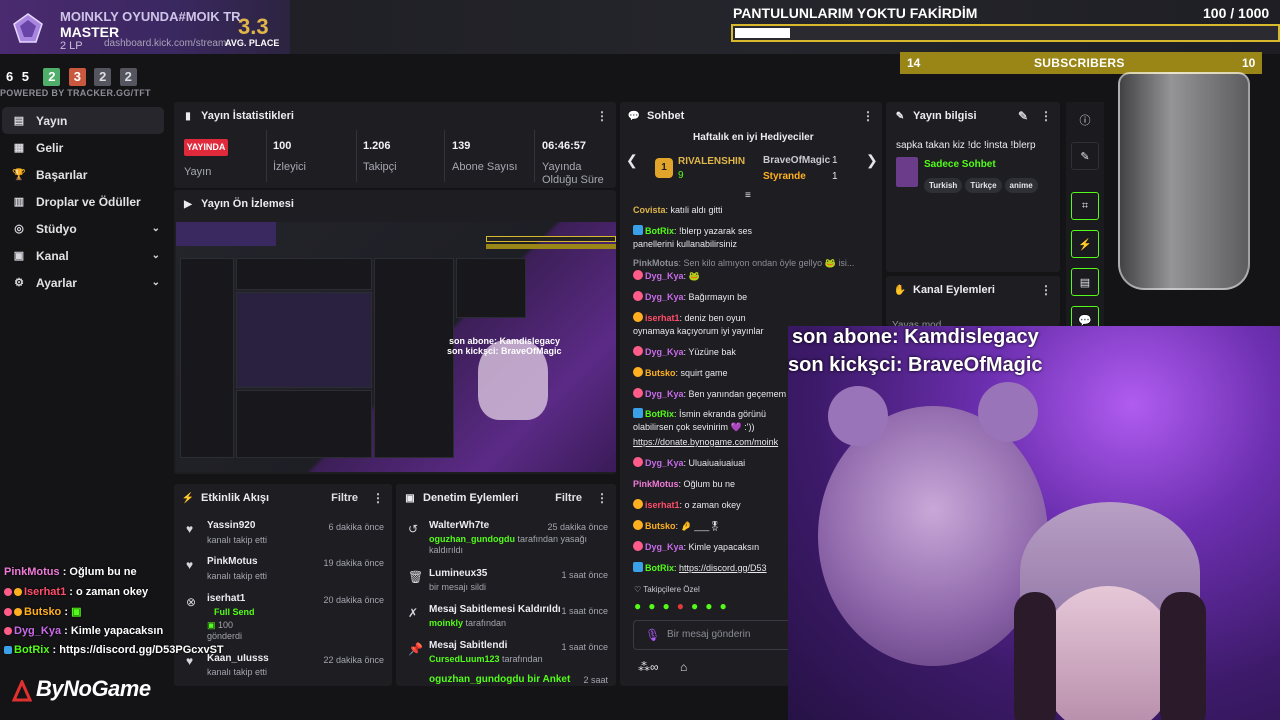 Image resolution: width=1280 pixels, height=720 pixels. I want to click on mini-info, so click(491, 288).